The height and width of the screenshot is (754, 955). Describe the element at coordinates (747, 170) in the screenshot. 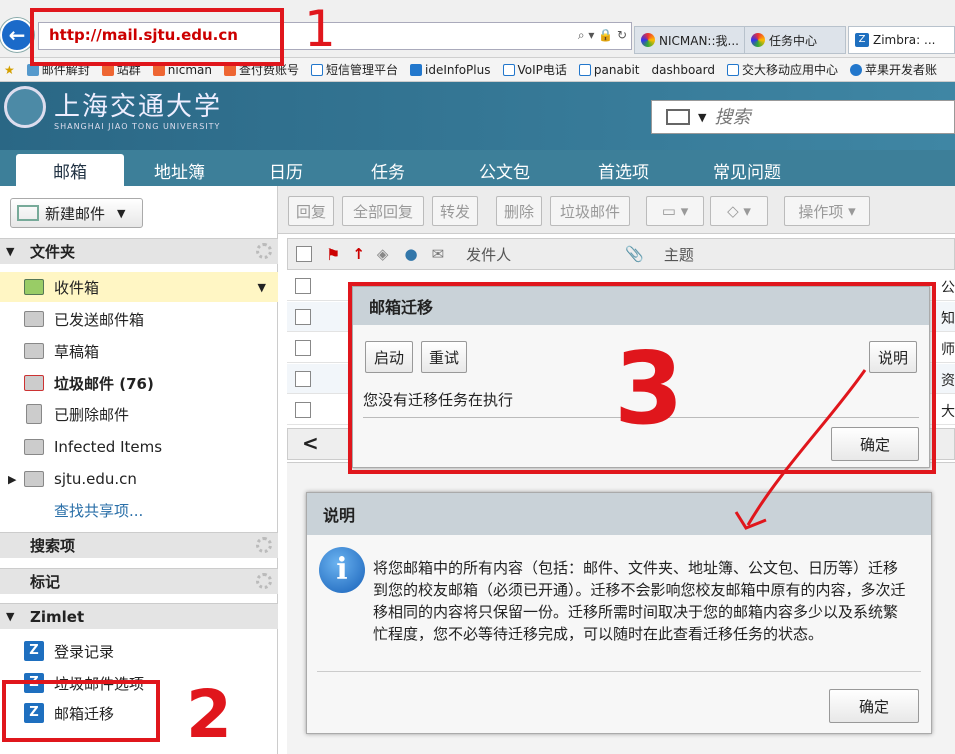

I see `tab-faq: 常见问题` at that location.